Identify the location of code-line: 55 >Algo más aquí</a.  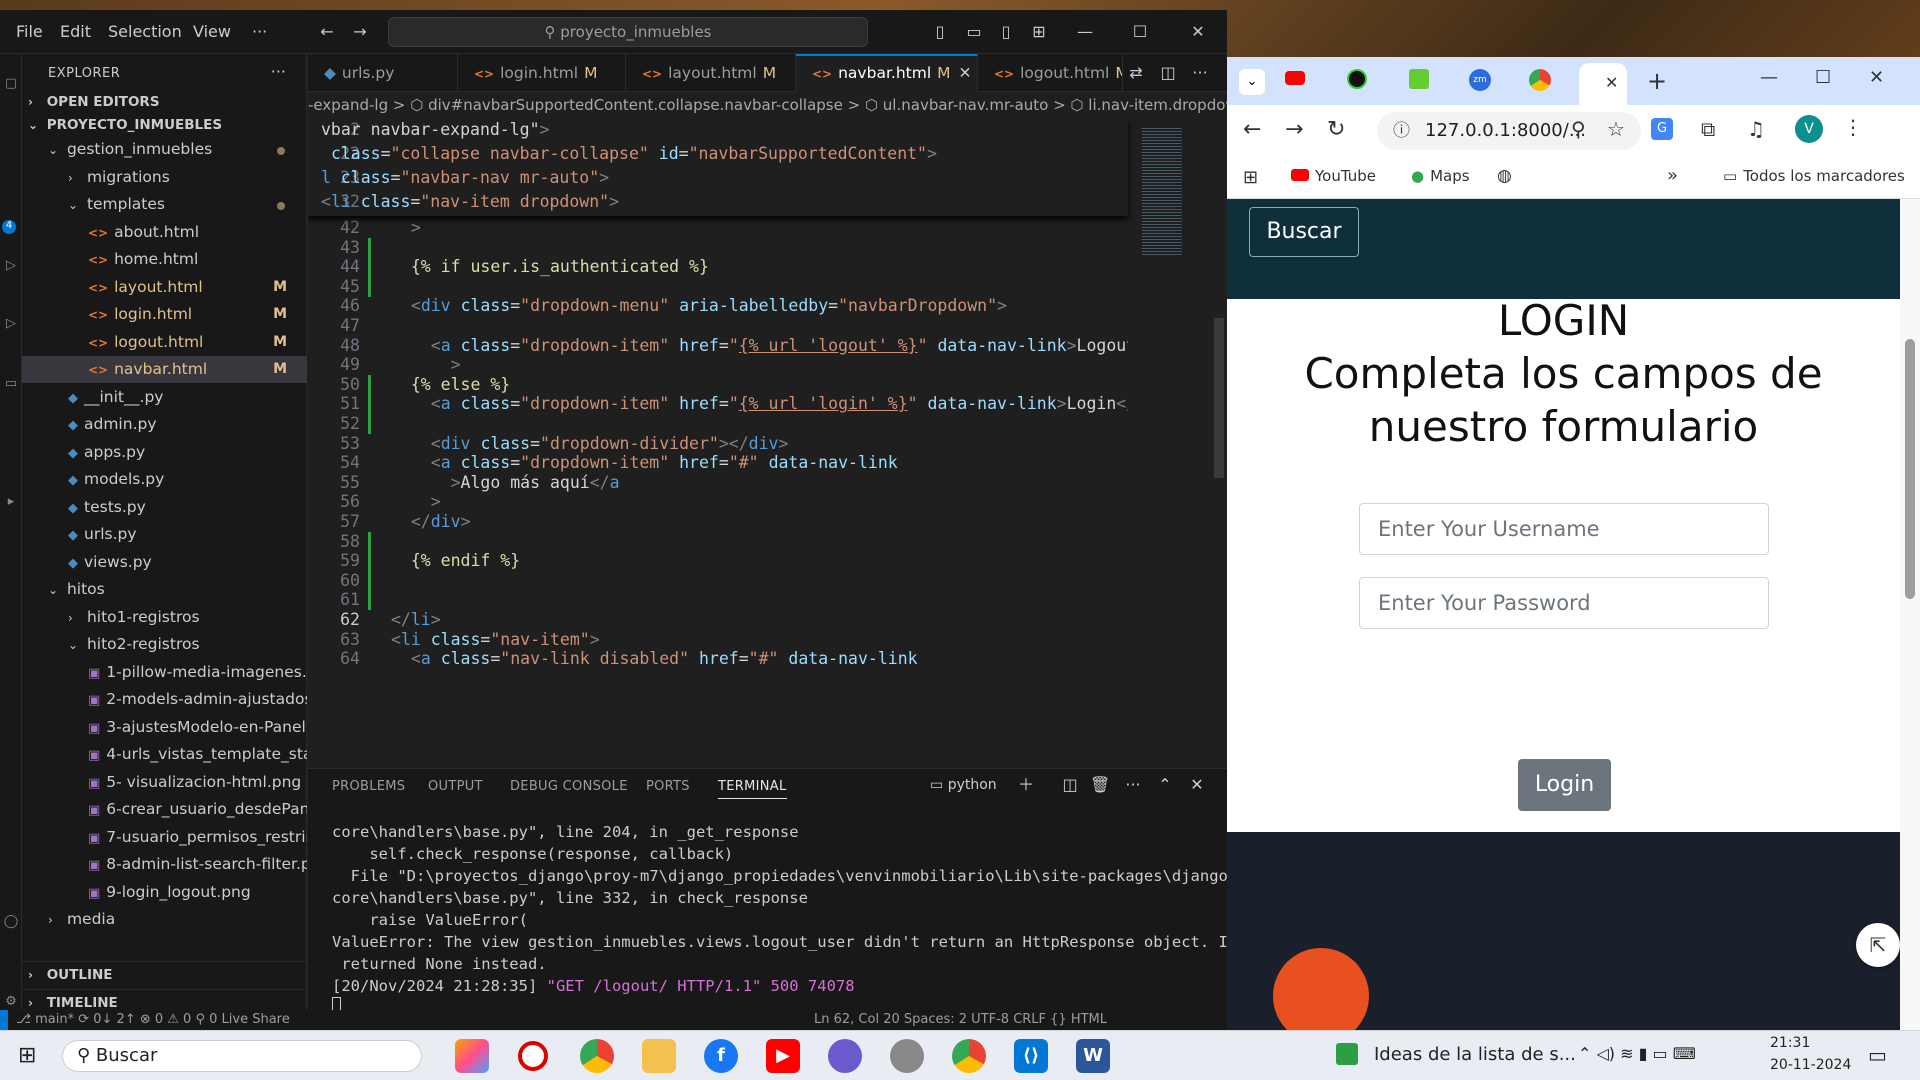
(718, 483).